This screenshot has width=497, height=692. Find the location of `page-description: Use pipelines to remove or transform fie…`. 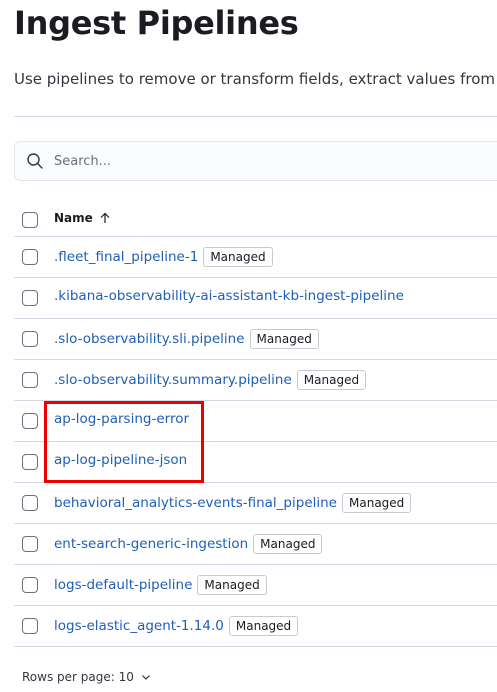

page-description: Use pipelines to remove or transform fie… is located at coordinates (255, 79).